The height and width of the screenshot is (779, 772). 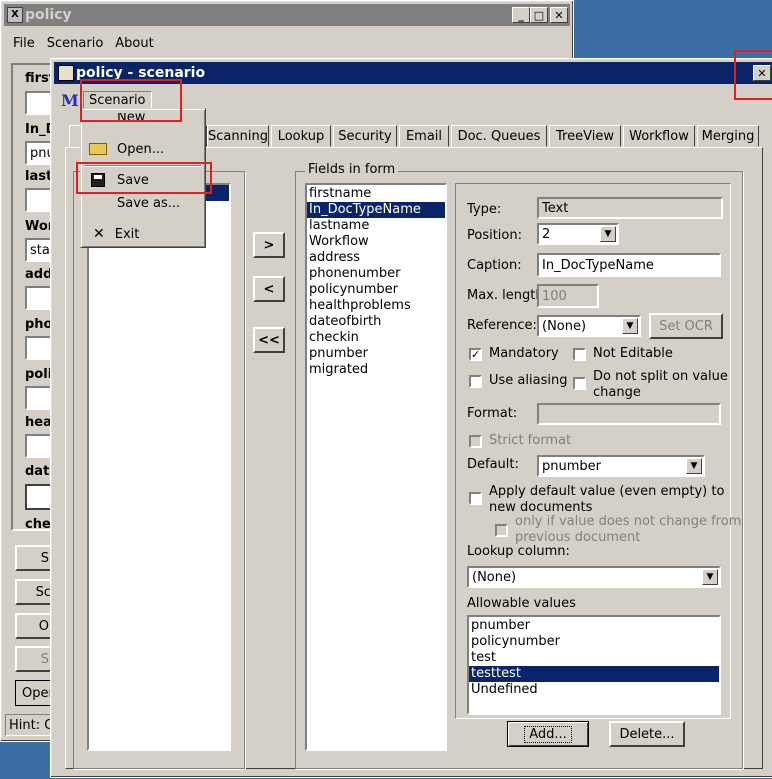 What do you see at coordinates (376, 274) in the screenshot?
I see `field-item: phonenumber` at bounding box center [376, 274].